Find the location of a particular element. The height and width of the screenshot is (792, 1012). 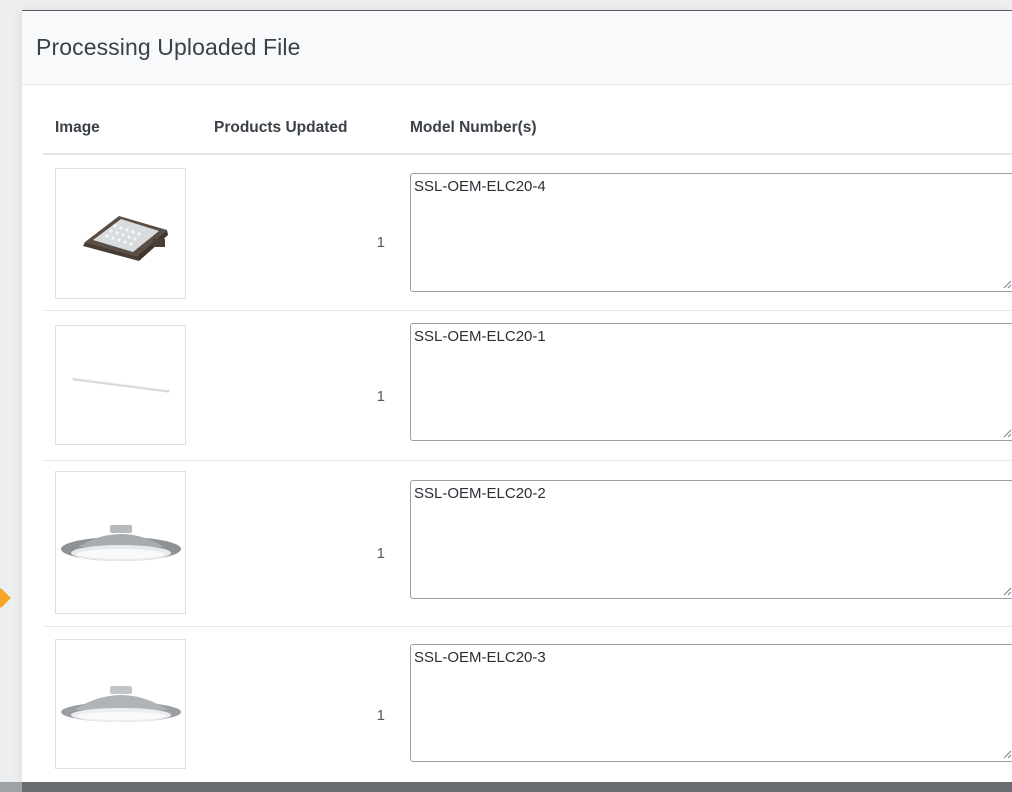

model-number-textarea: SSL-OEM-ELC20-1 is located at coordinates (711, 382).